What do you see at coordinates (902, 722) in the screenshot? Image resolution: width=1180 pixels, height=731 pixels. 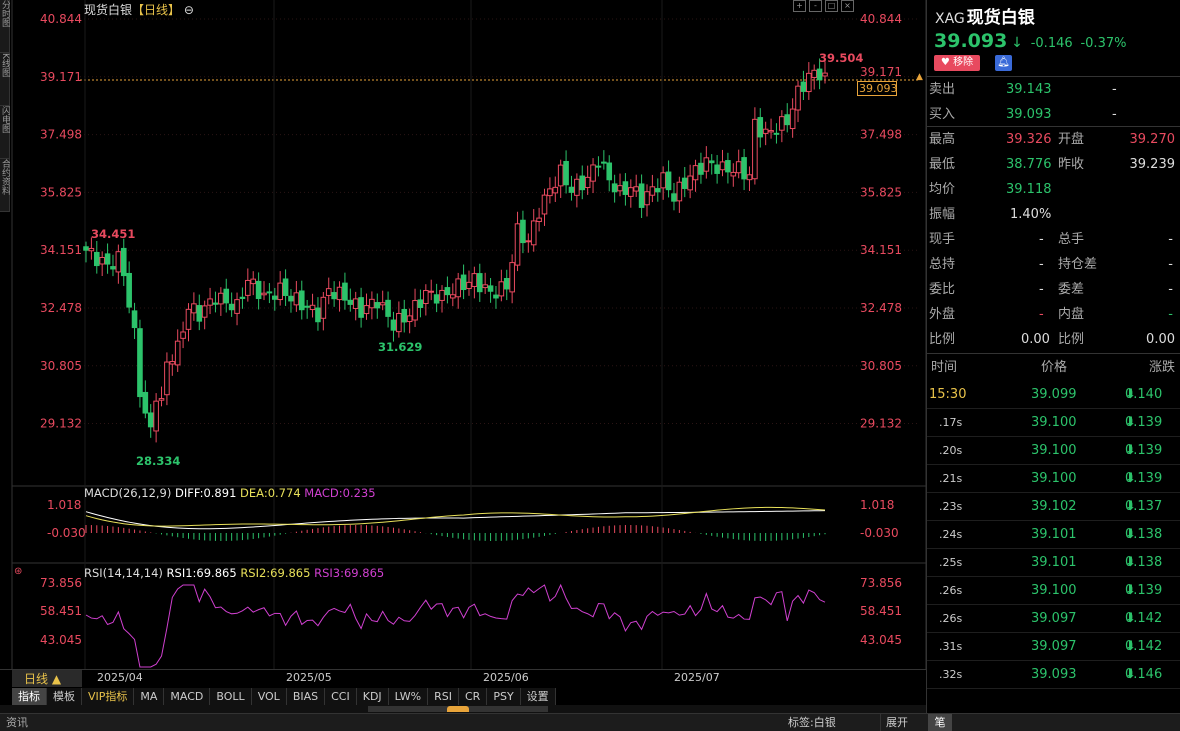 I see `expand-button: 展开` at bounding box center [902, 722].